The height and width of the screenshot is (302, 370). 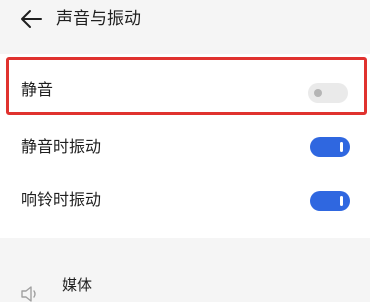 What do you see at coordinates (61, 146) in the screenshot?
I see `setting-label-vibrate-on-mute: 静音时振动` at bounding box center [61, 146].